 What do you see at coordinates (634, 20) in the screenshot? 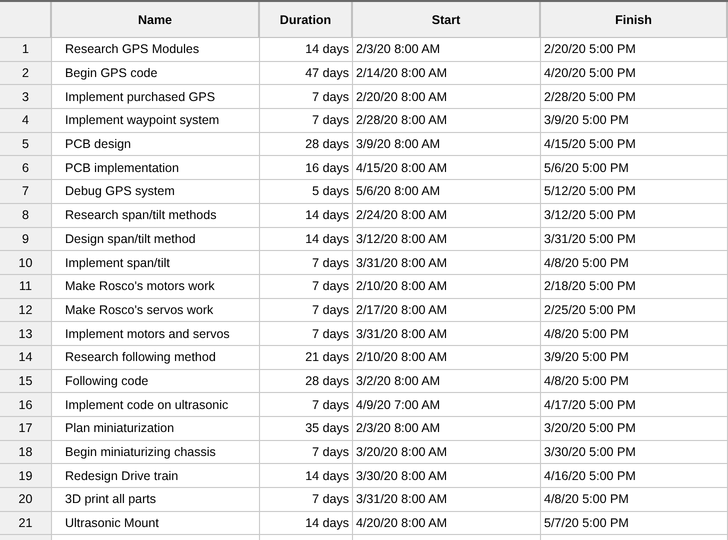
I see `column-header: Finish` at bounding box center [634, 20].